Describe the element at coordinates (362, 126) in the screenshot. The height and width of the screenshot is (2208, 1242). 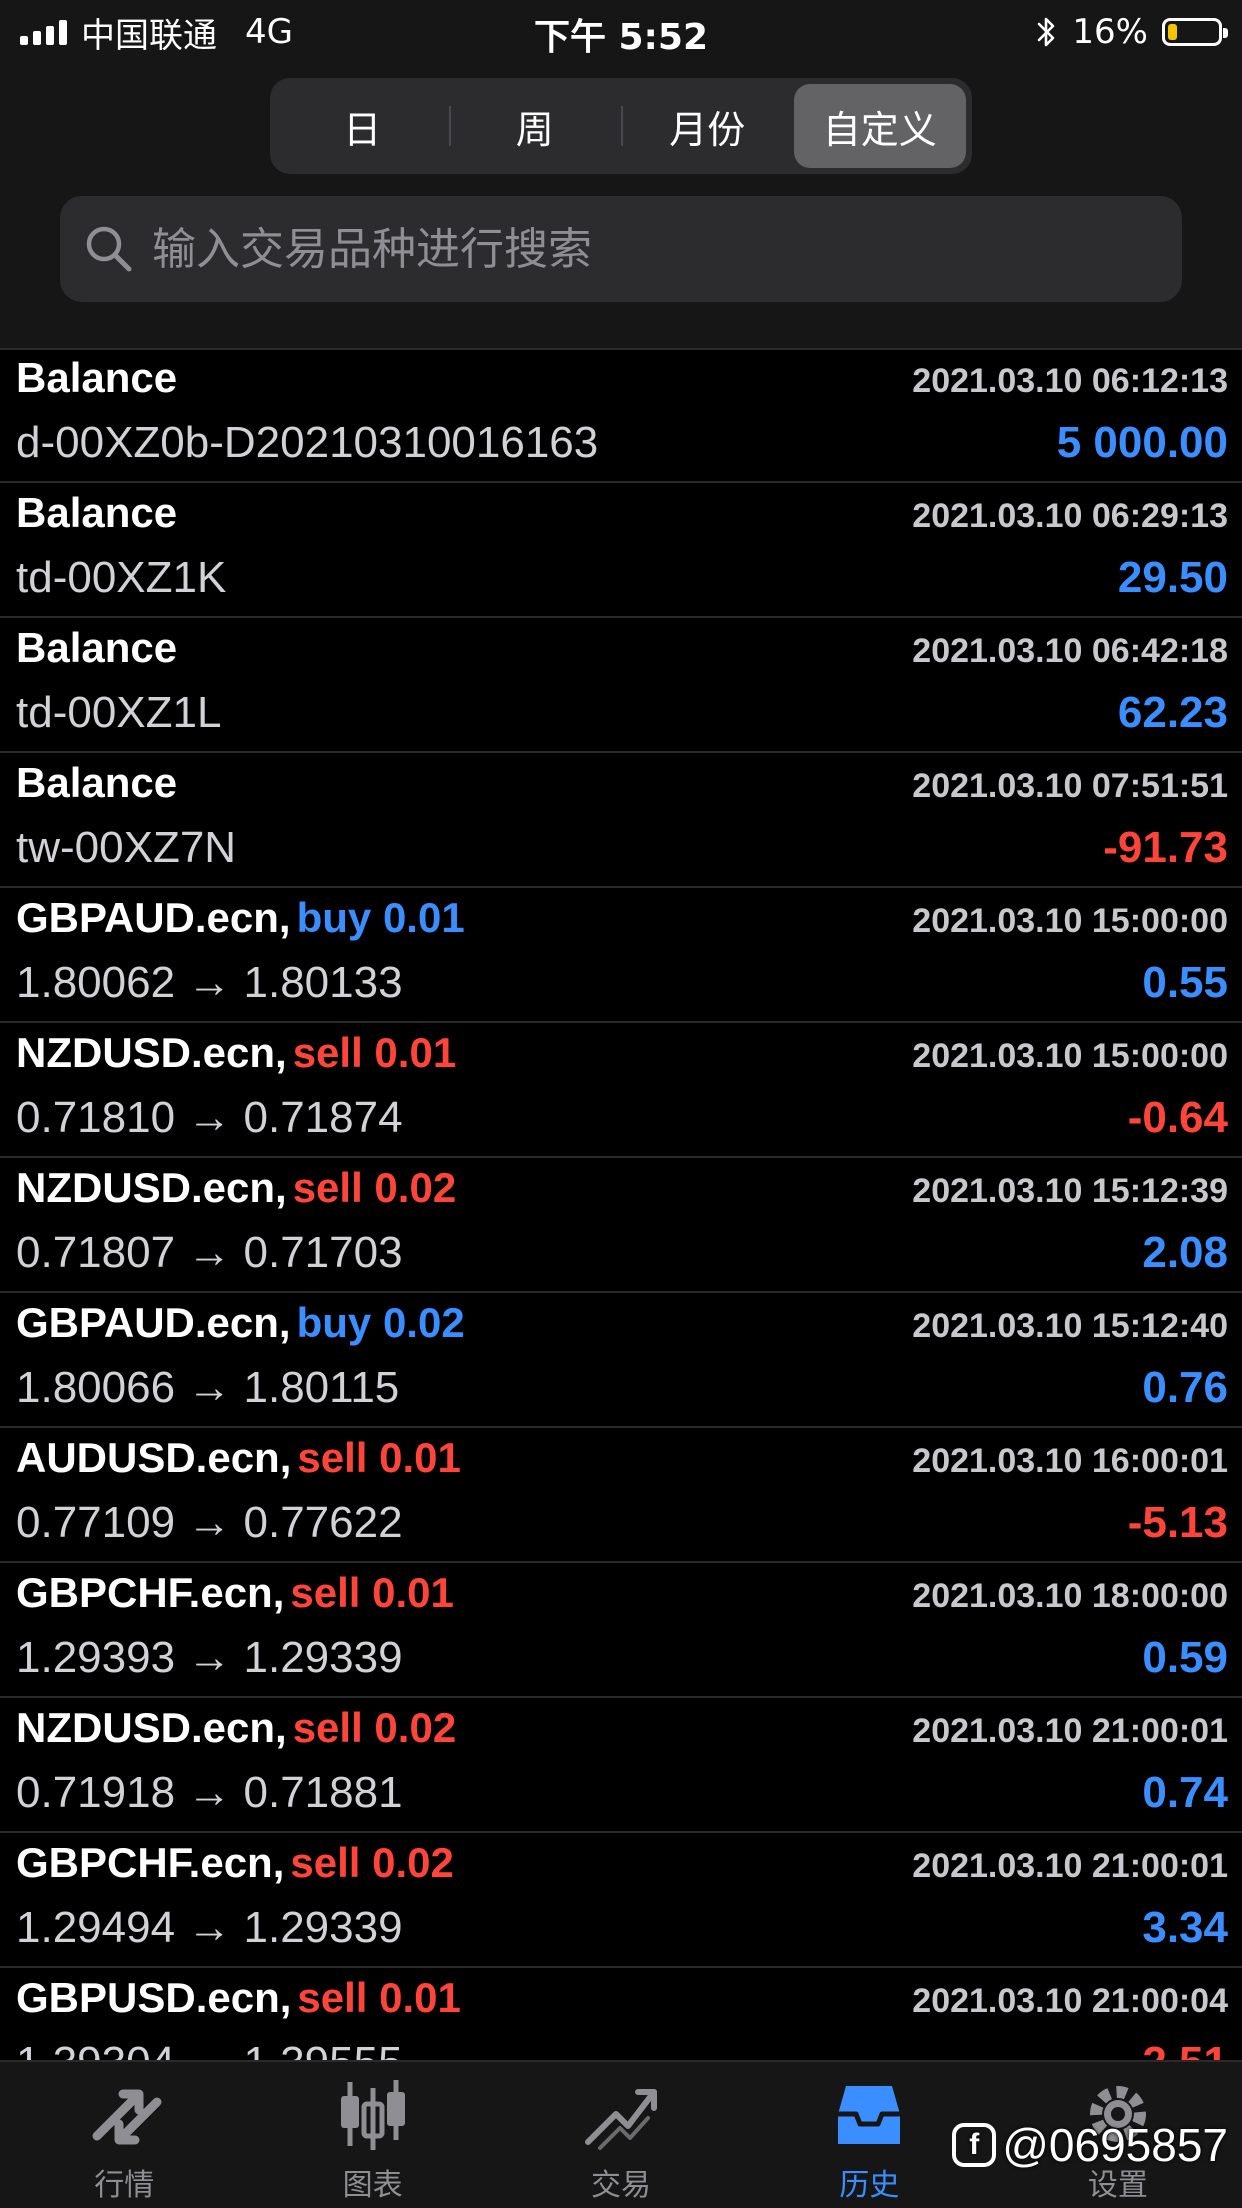
I see `period-tab-0: 日` at that location.